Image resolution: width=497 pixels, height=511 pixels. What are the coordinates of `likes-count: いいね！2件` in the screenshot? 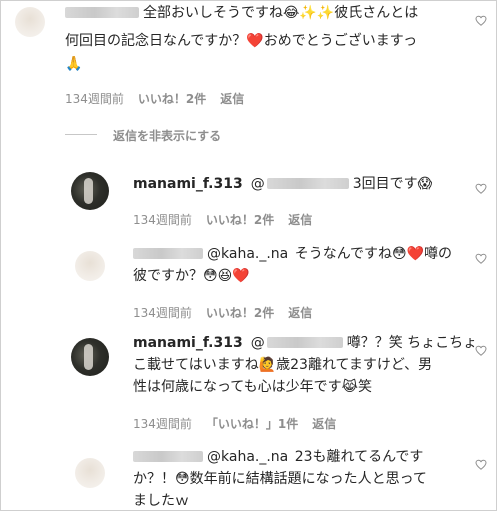 It's located at (172, 99).